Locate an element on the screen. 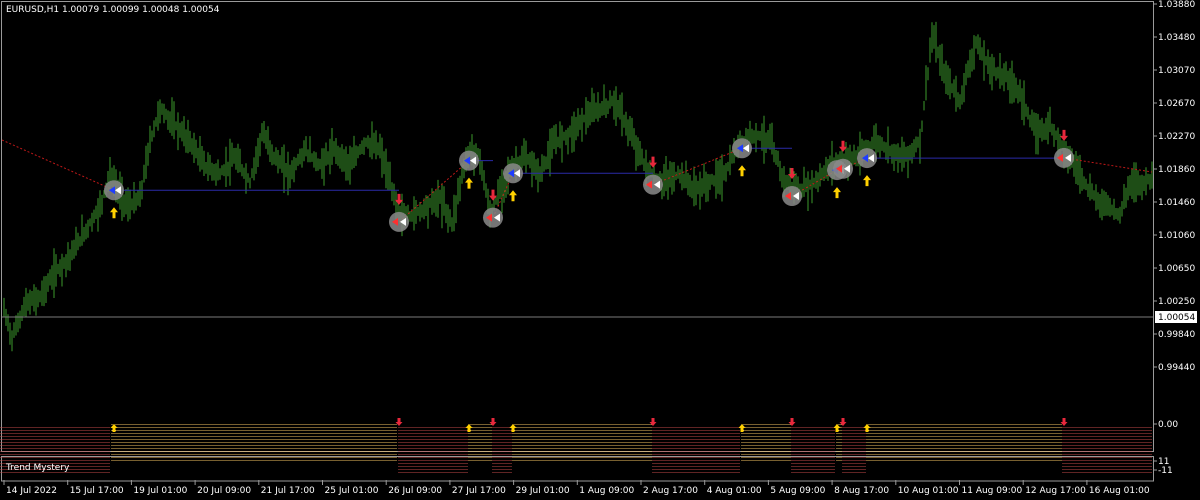  time-tick-label: 15 Jul 17:00 is located at coordinates (97, 491).